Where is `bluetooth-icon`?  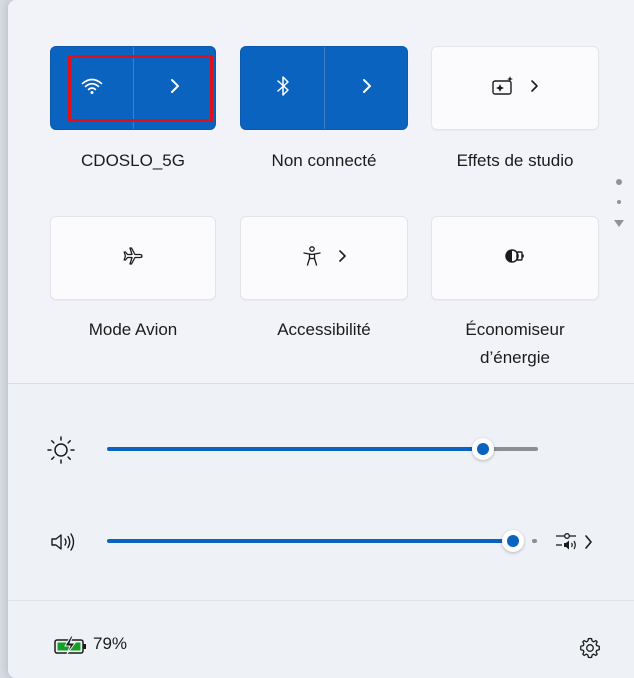 bluetooth-icon is located at coordinates (283, 88).